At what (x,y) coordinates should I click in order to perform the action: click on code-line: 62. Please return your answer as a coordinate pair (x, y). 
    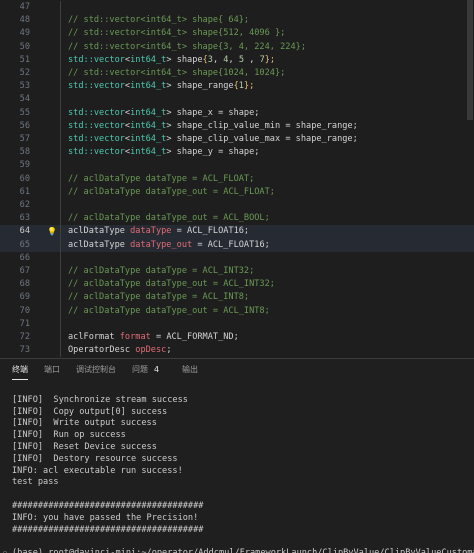
    Looking at the image, I should click on (237, 206).